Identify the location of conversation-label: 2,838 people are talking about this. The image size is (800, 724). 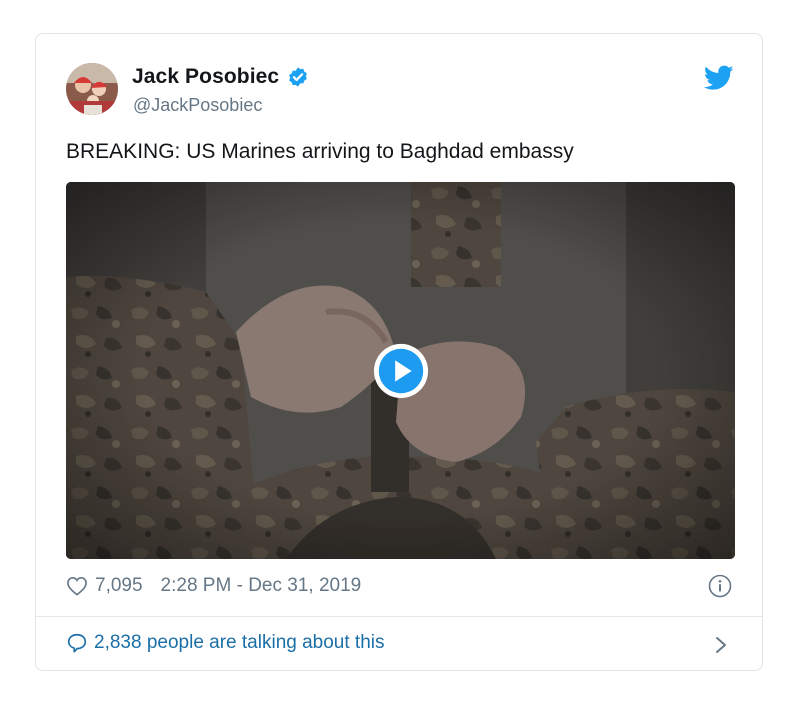
(239, 643).